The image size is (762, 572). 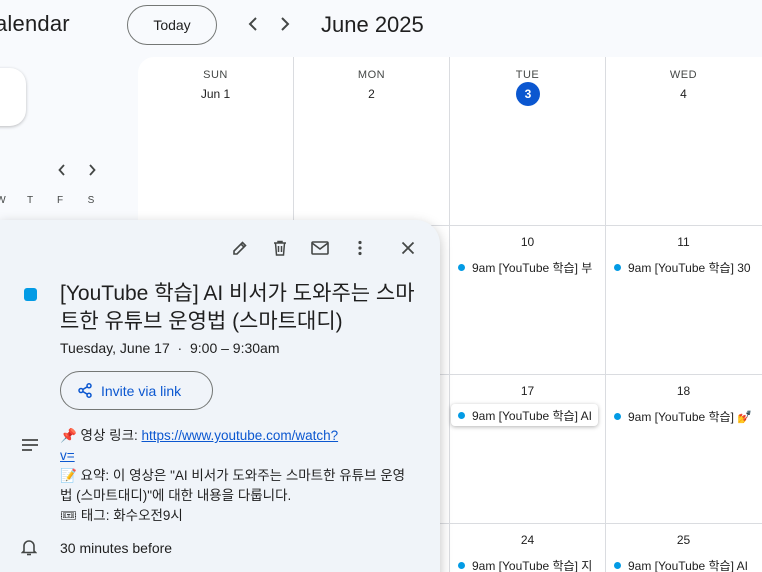 I want to click on description-link-line: 📌 영상 링크: https://www.youtube.com/watch?, so click(x=245, y=436).